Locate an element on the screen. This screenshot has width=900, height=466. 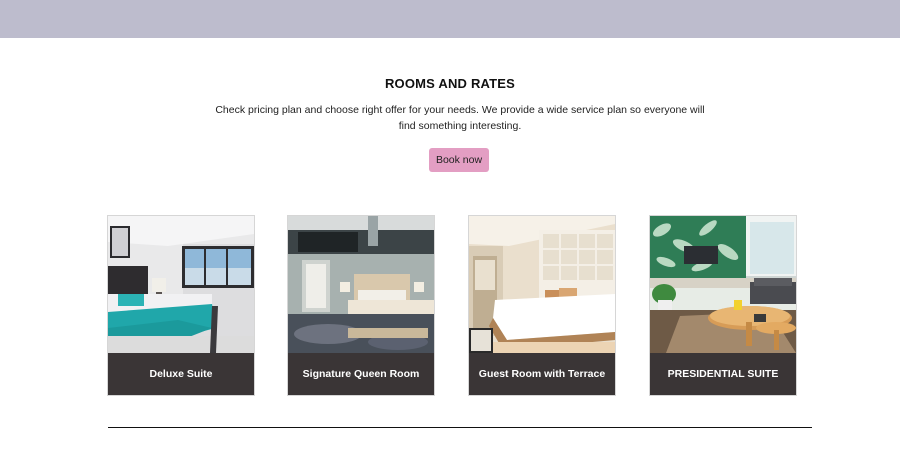
room-card-signature-queen-room: Signature Queen Room is located at coordinates (361, 305).